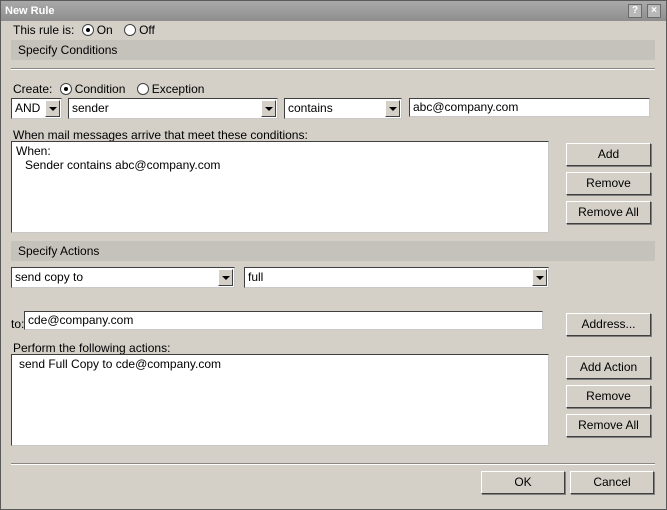  What do you see at coordinates (333, 69) in the screenshot?
I see `conditions-divider` at bounding box center [333, 69].